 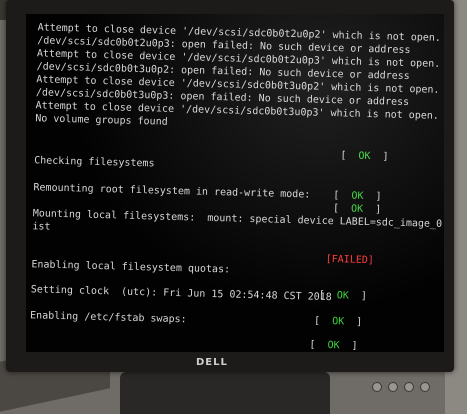 I want to click on failed-label: FAILED, so click(x=349, y=260).